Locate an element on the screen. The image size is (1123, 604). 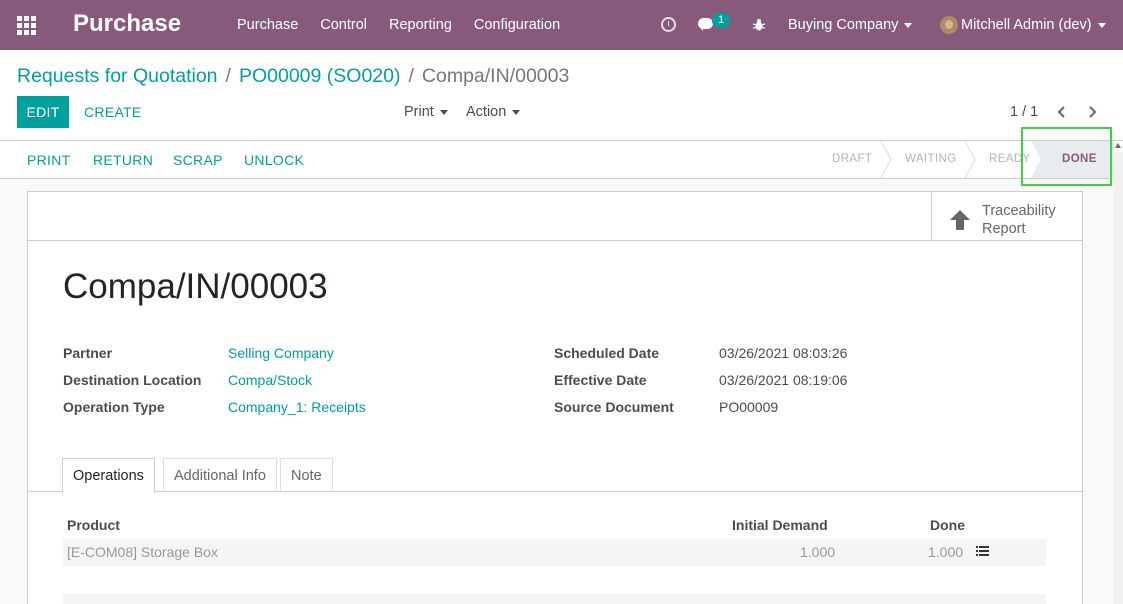
company-name: Buying Company is located at coordinates (843, 25).